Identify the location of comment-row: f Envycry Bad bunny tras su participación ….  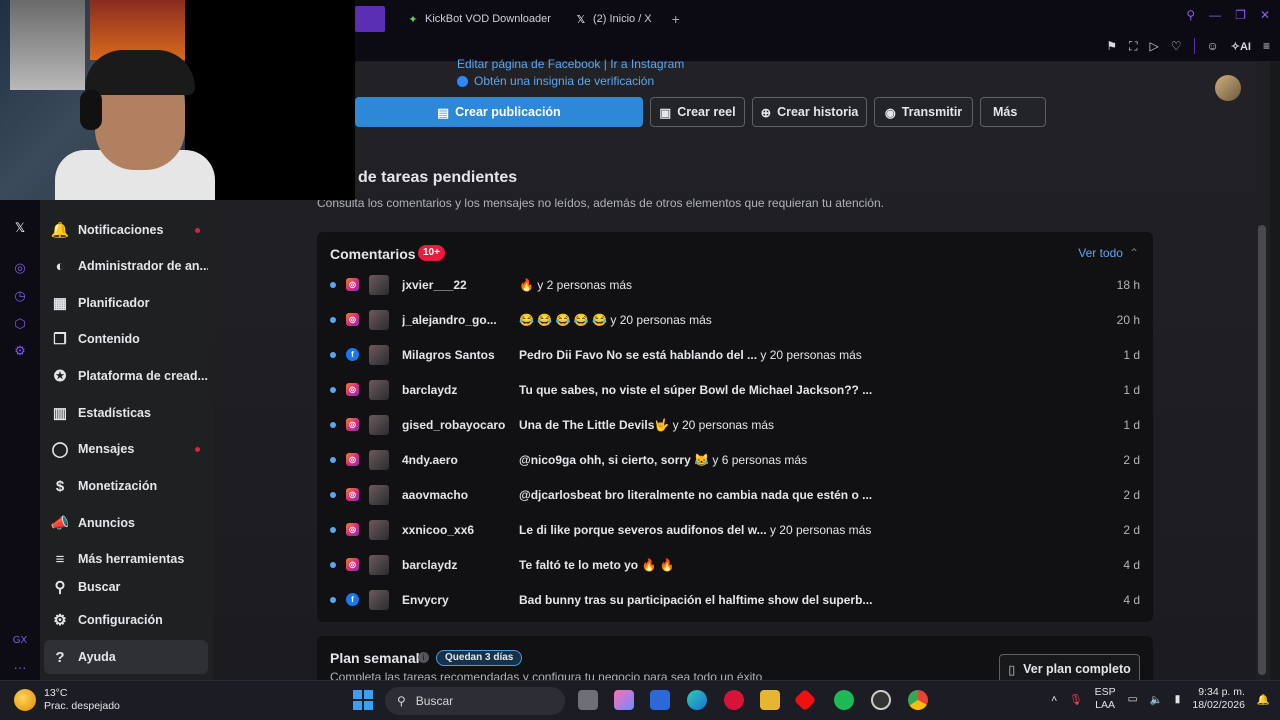
(735, 599).